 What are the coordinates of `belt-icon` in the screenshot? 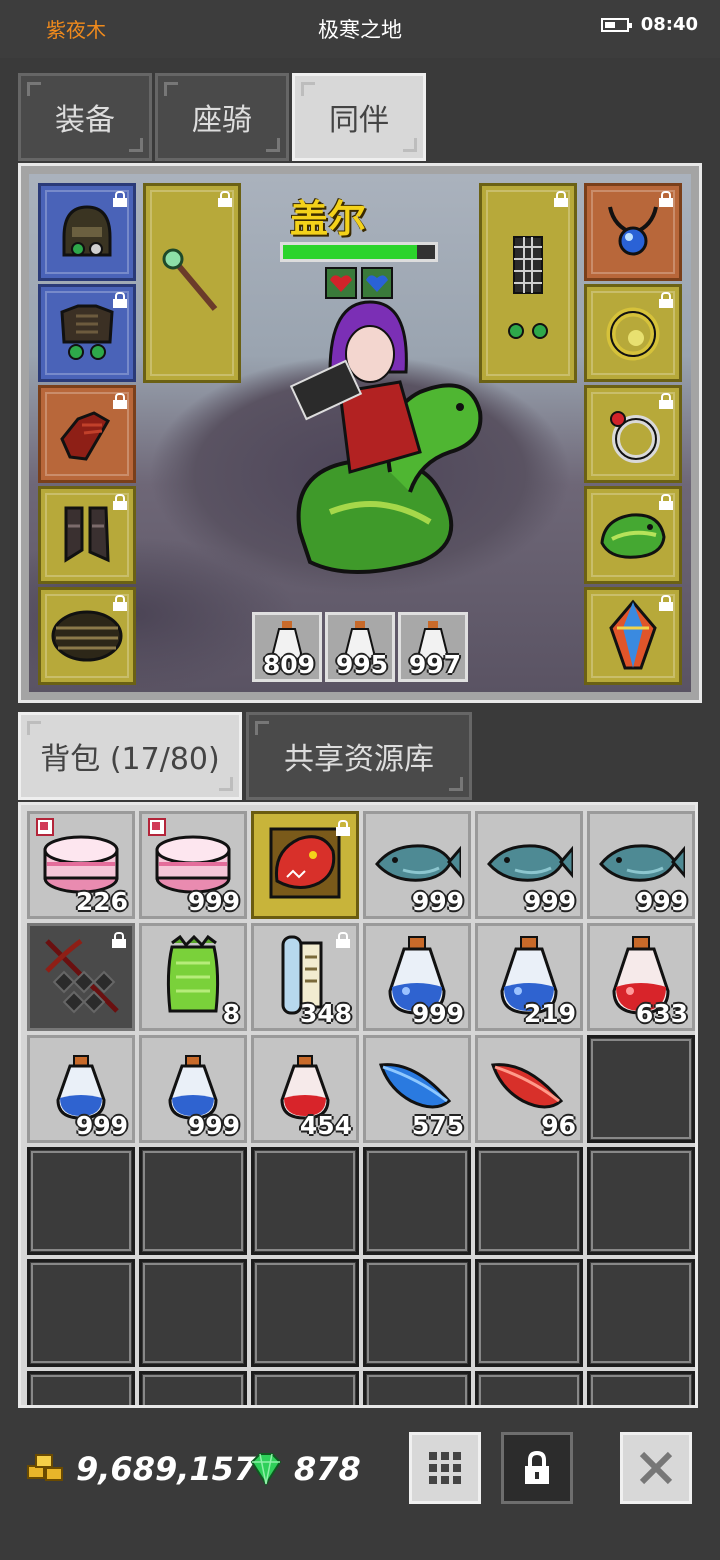 It's located at (87, 636).